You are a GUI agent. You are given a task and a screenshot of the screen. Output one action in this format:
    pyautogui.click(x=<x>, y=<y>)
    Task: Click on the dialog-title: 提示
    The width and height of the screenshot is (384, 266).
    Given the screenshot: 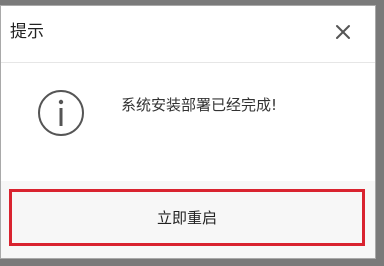 What is the action you would take?
    pyautogui.click(x=27, y=32)
    